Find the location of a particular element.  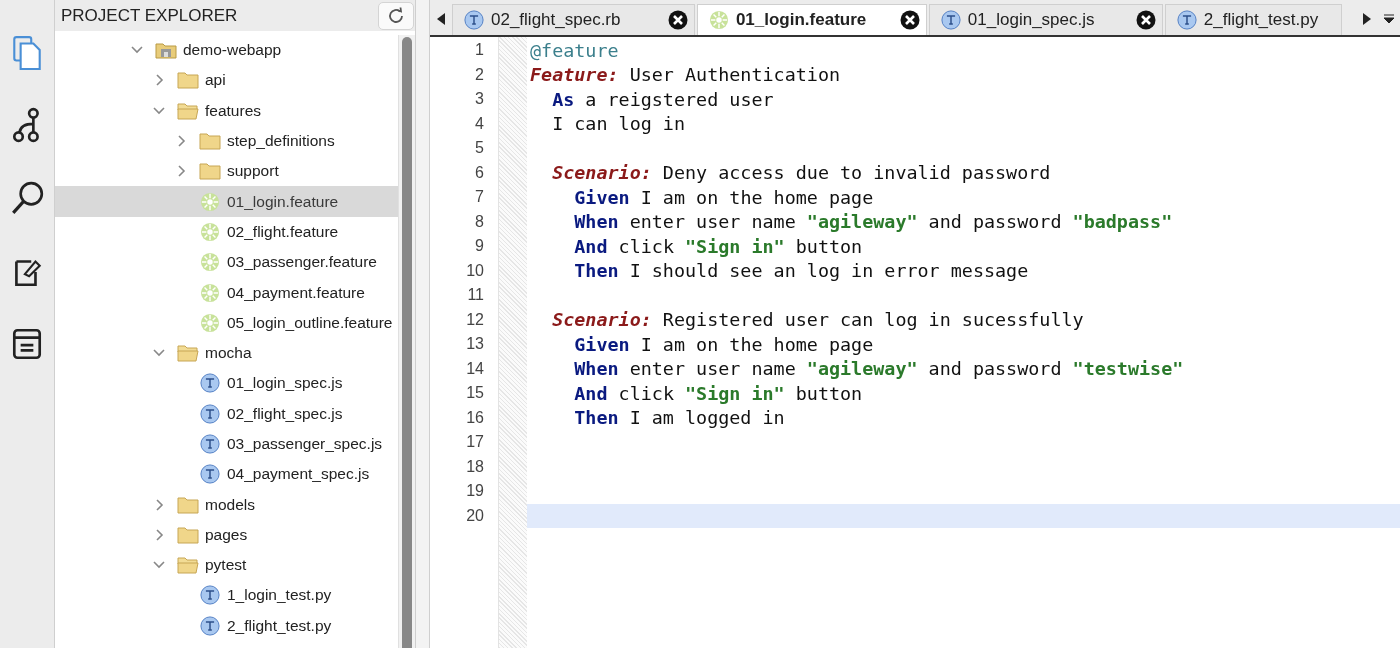

search-icon is located at coordinates (27, 198).